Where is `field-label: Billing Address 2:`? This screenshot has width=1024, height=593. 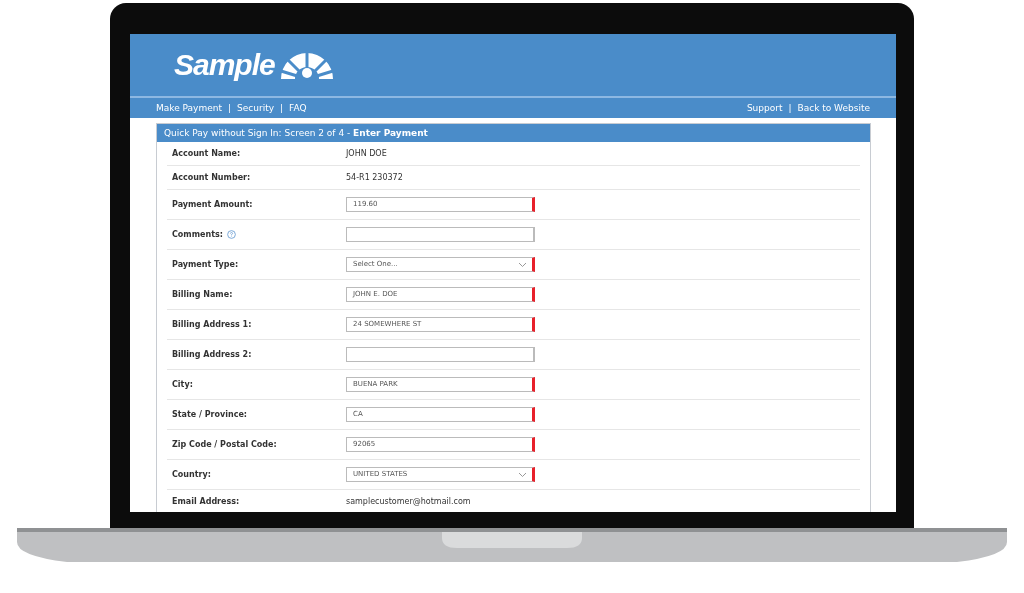 field-label: Billing Address 2: is located at coordinates (212, 354).